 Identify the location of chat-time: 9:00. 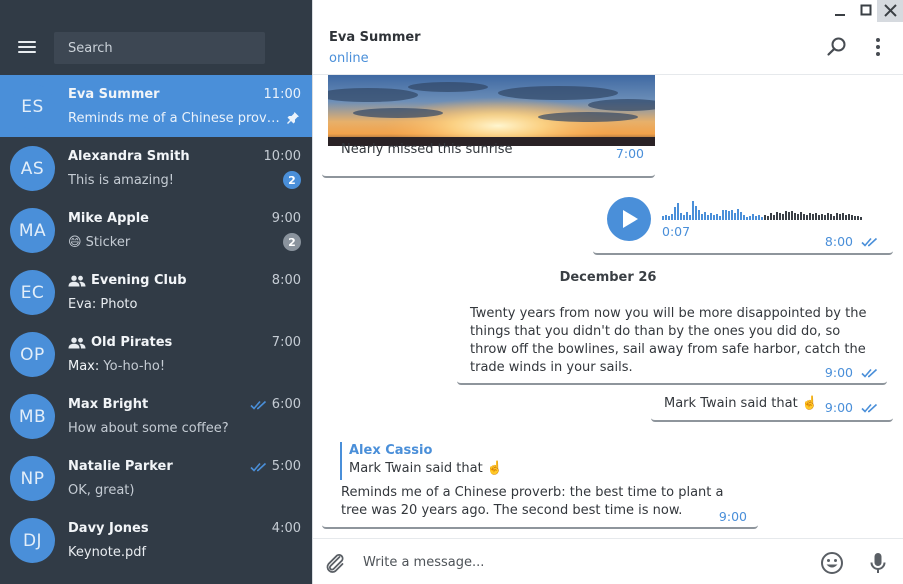
(286, 218).